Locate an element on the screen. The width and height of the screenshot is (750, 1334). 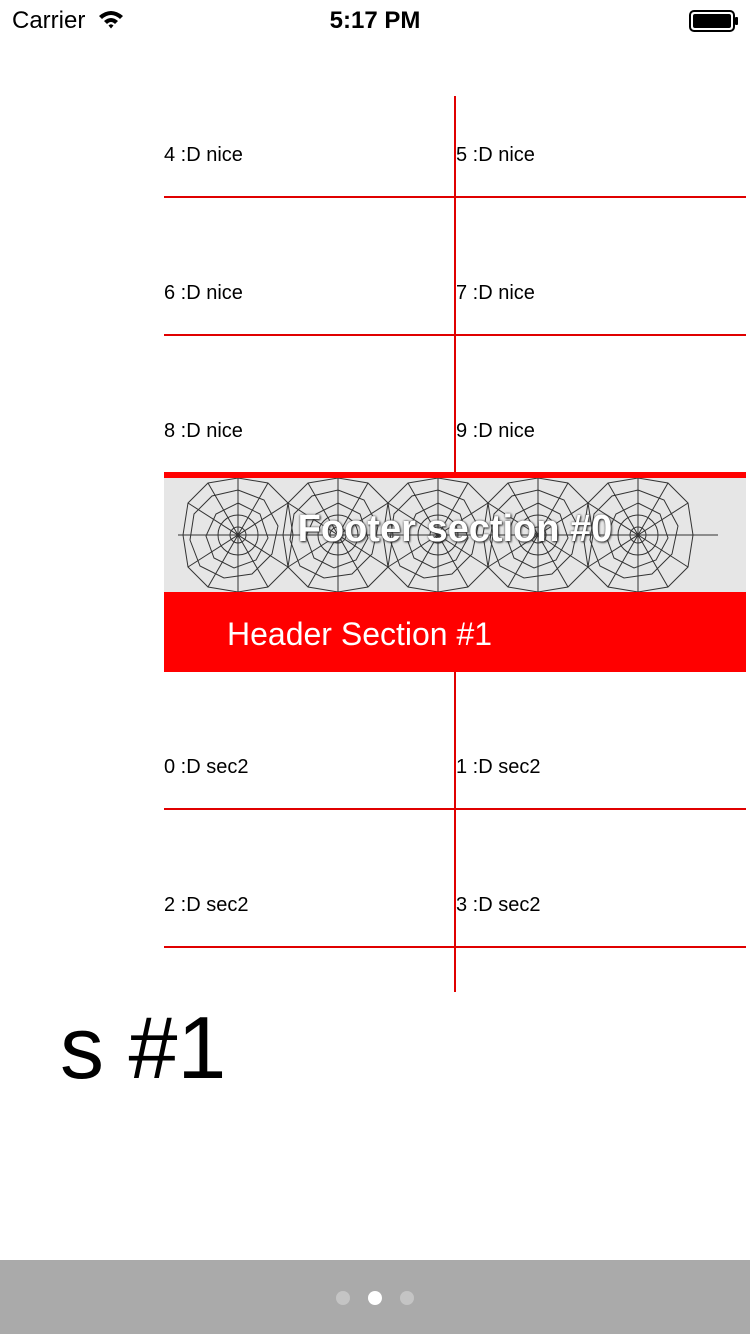
battery-icon is located at coordinates (713, 21).